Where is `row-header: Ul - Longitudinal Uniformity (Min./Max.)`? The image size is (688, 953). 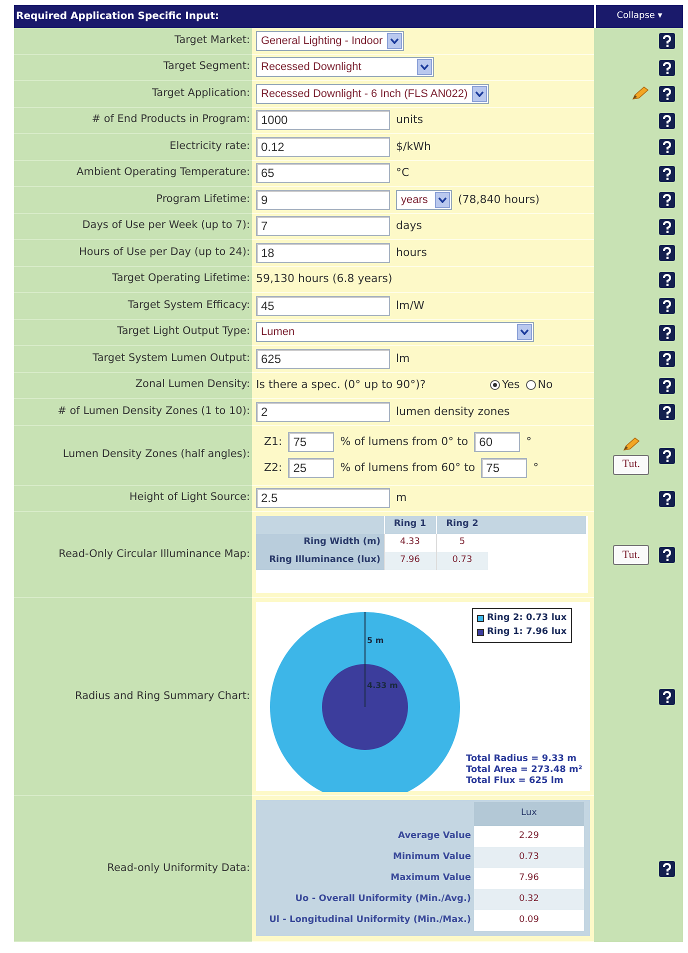 row-header: Ul - Longitudinal Uniformity (Min./Max.) is located at coordinates (367, 920).